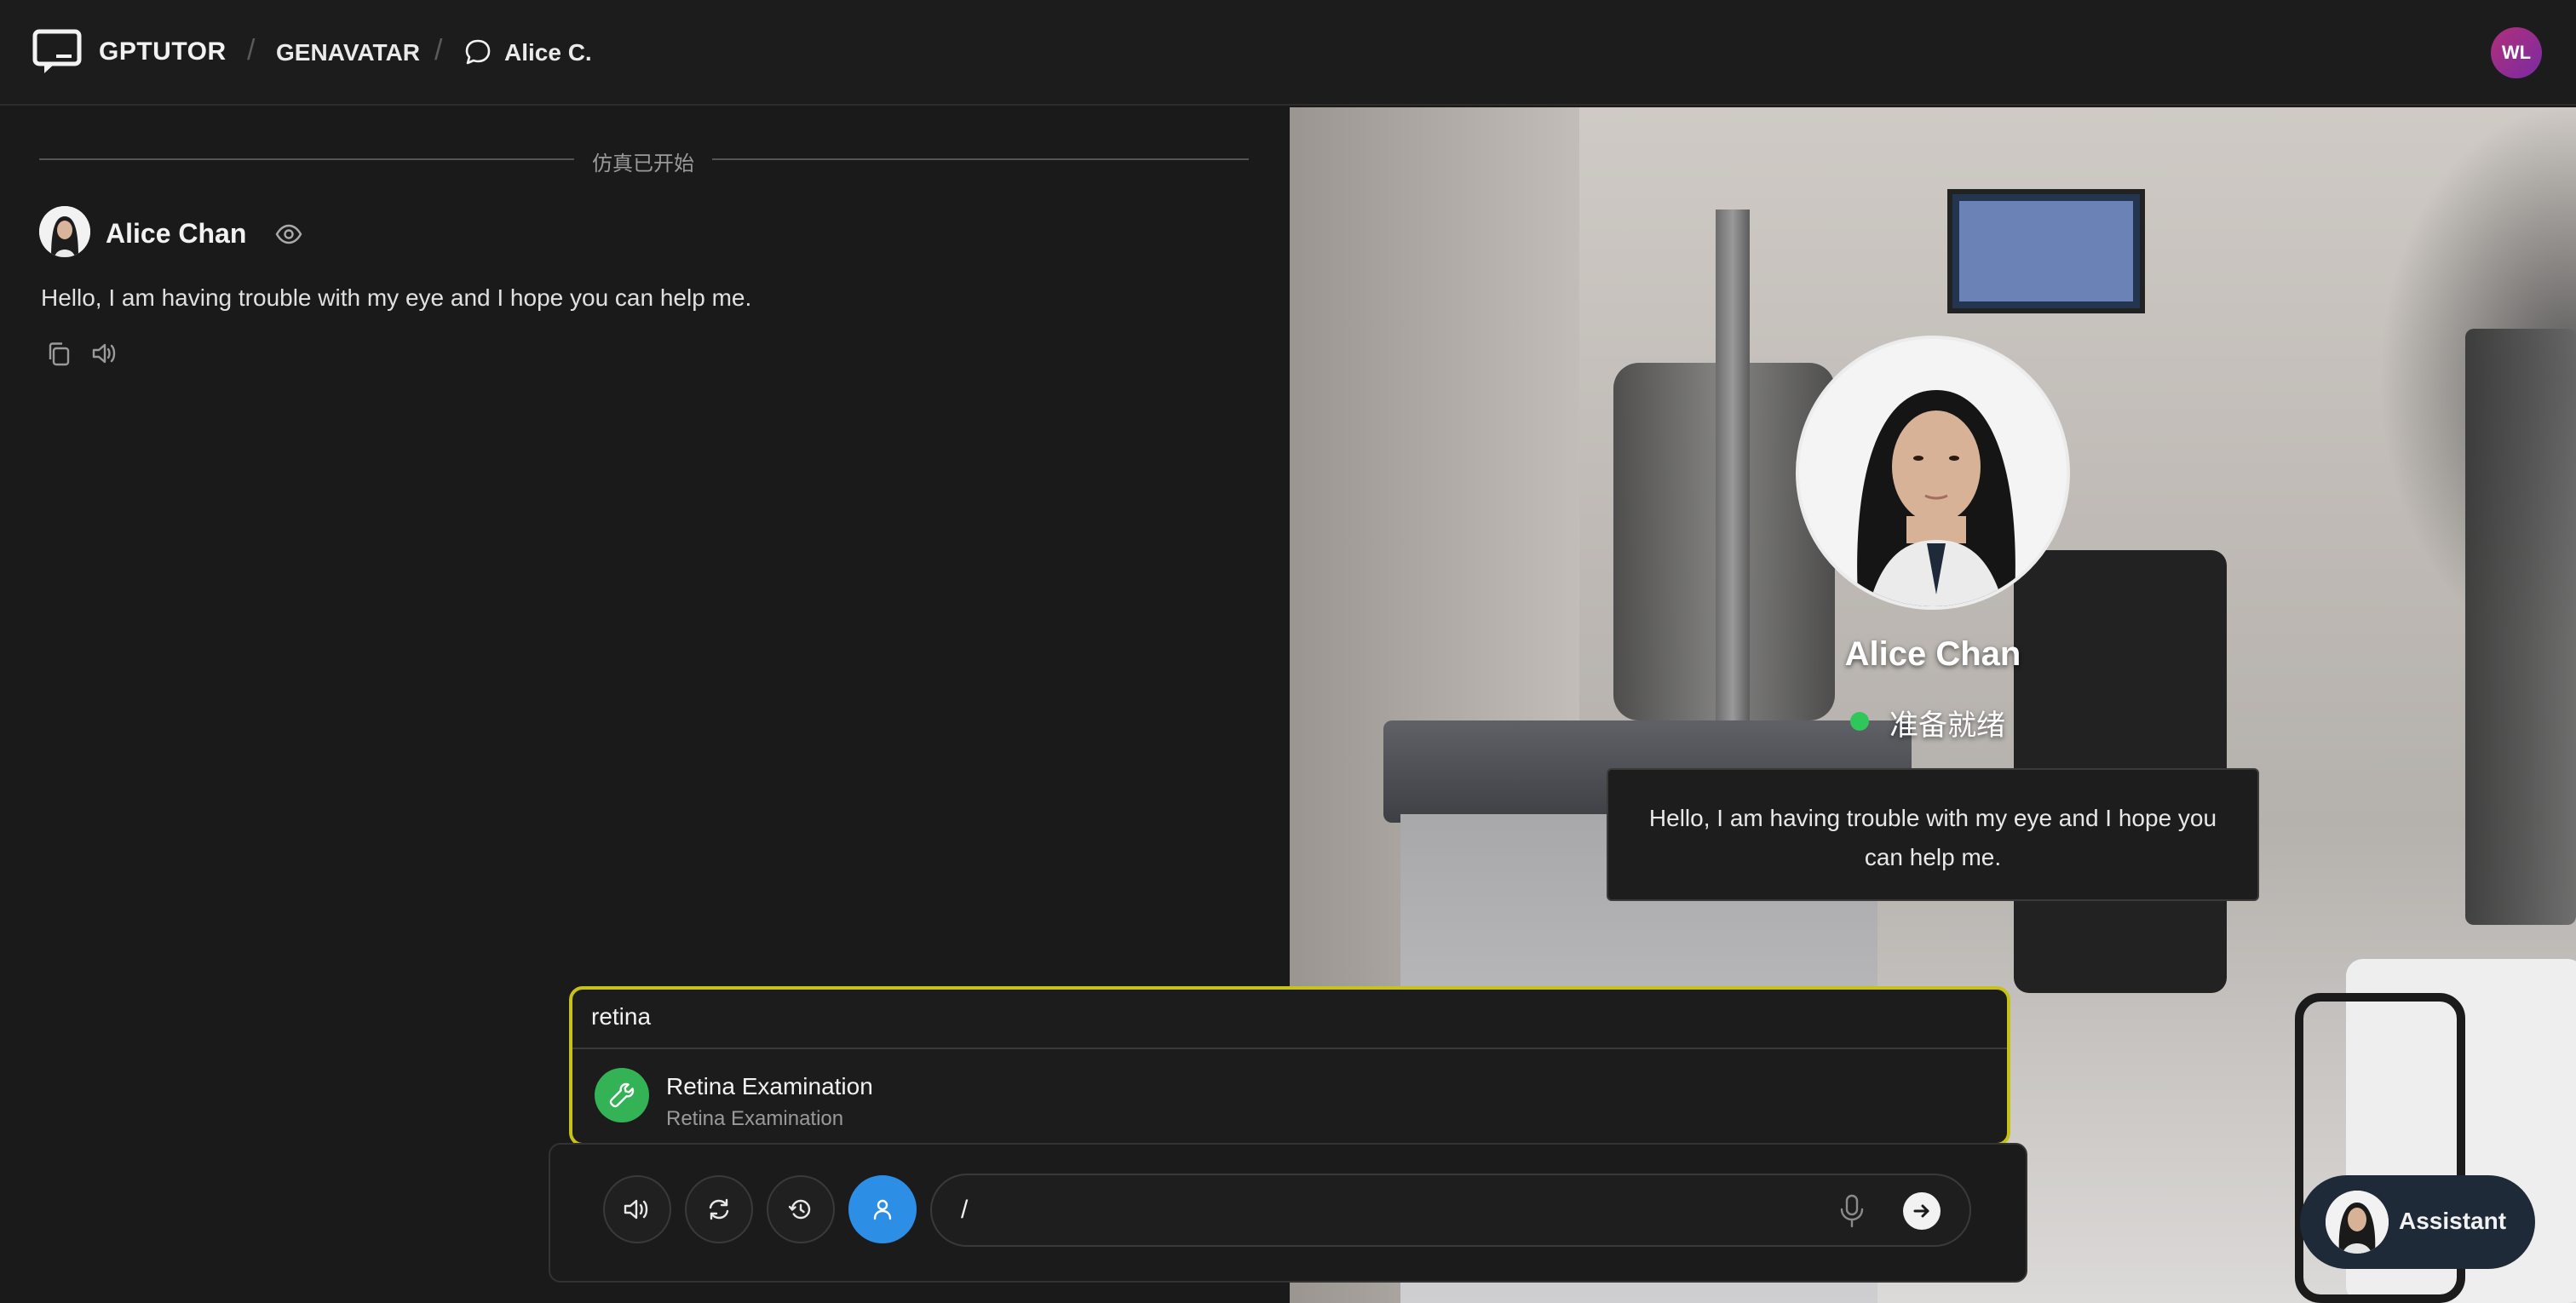 This screenshot has width=2576, height=1303. Describe the element at coordinates (965, 1210) in the screenshot. I see `message-input-value: /` at that location.